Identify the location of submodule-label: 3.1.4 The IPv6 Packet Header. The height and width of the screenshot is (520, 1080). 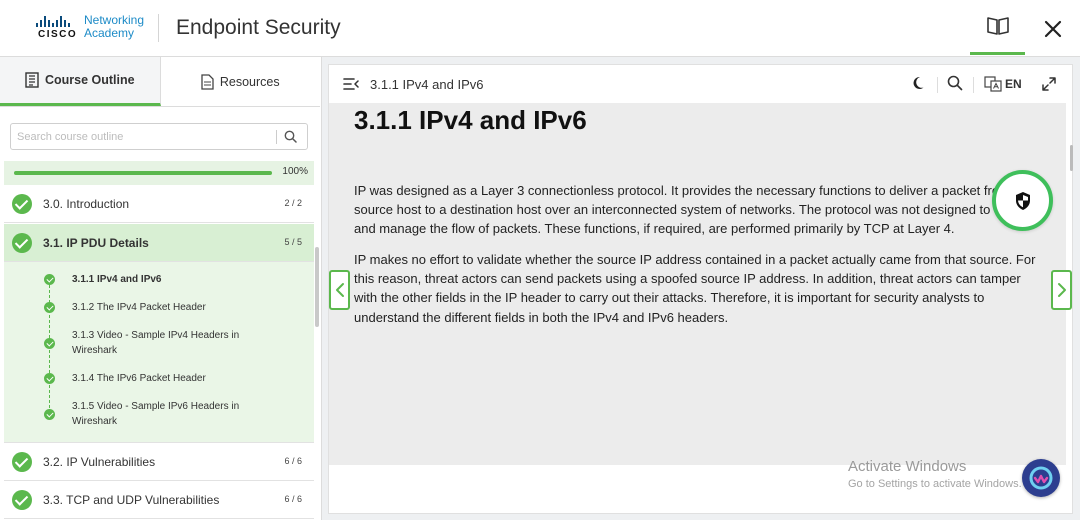
(139, 378).